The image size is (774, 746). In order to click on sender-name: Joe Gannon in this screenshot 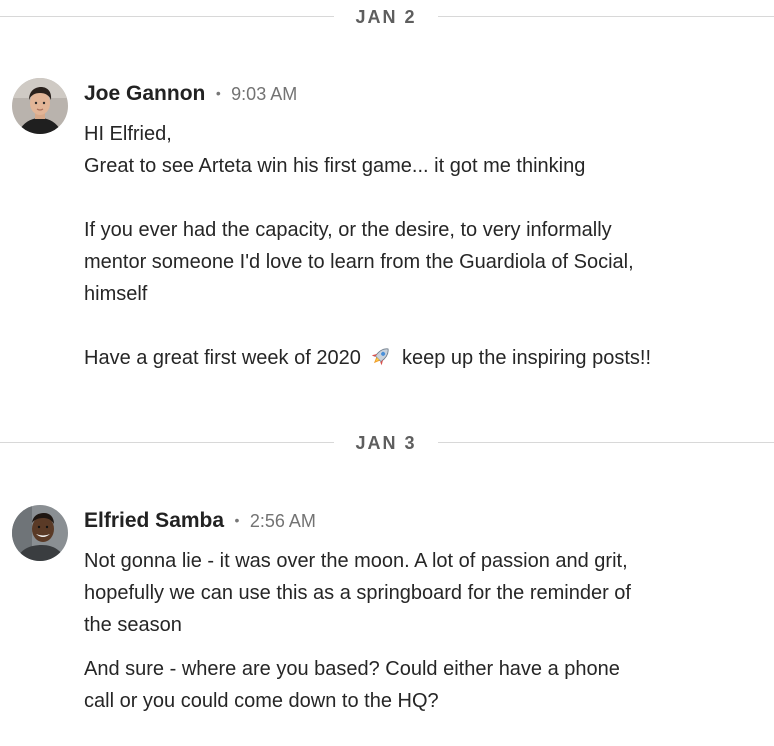, I will do `click(144, 93)`.